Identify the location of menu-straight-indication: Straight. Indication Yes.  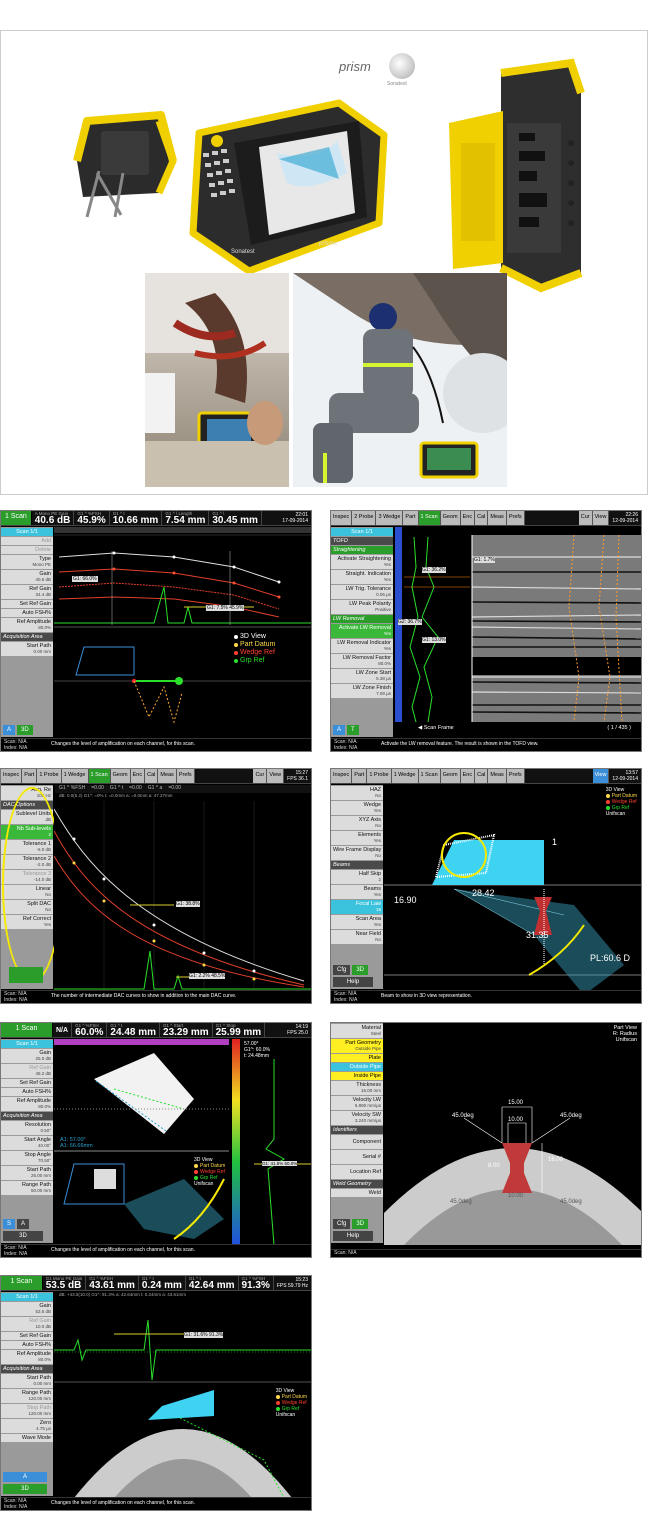
(362, 577).